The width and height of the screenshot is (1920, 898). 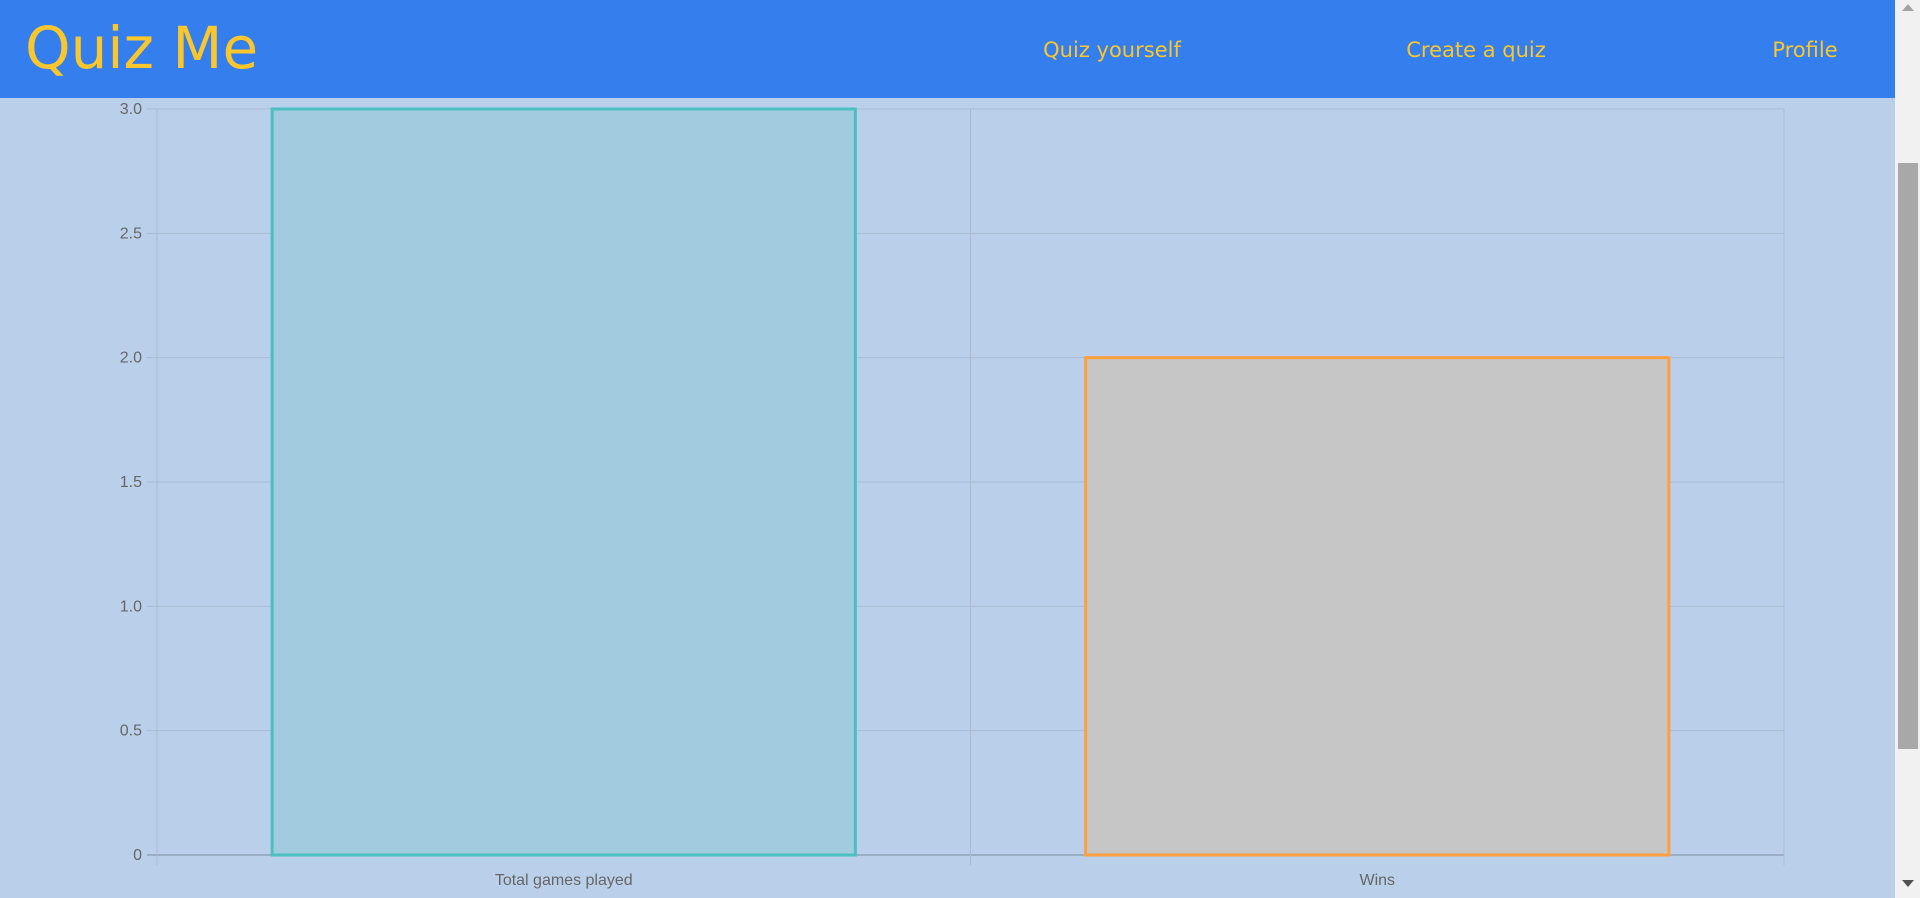 What do you see at coordinates (1112, 50) in the screenshot?
I see `nav-quiz-yourself: Quiz yourself` at bounding box center [1112, 50].